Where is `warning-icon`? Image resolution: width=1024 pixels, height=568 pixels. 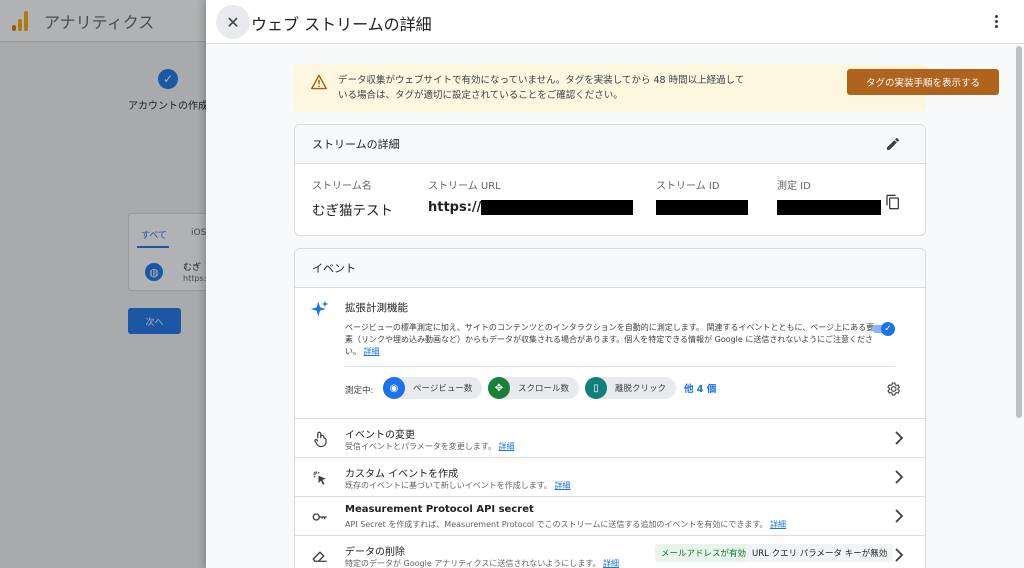 warning-icon is located at coordinates (318, 82).